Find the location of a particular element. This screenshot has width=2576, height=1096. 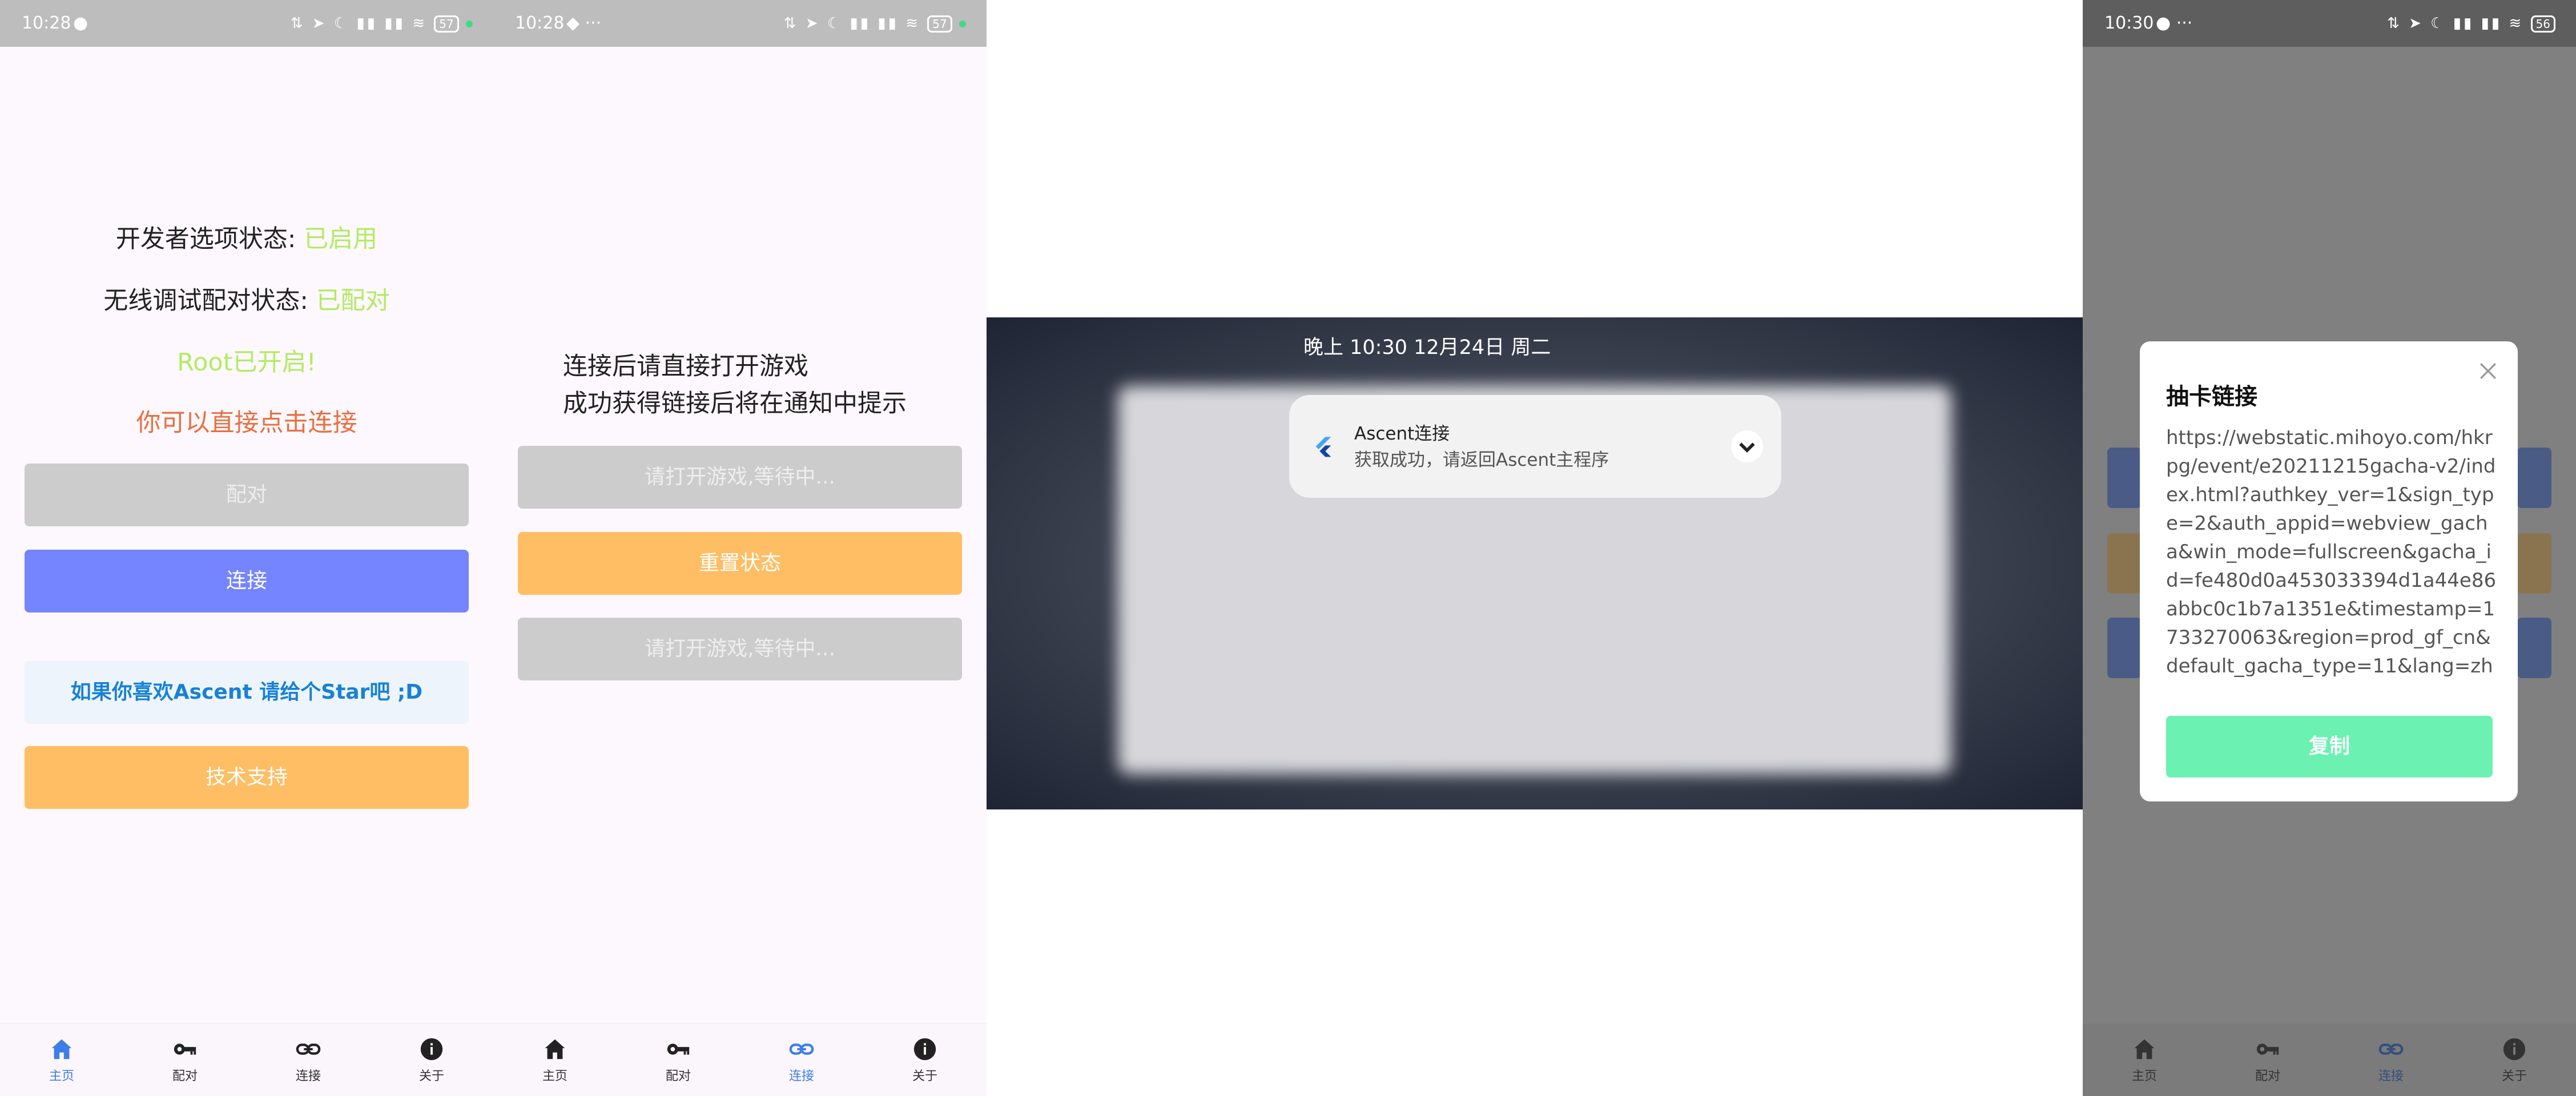

star-button: 如果你喜欢Ascent 请给个Star吧 ;D is located at coordinates (247, 692).